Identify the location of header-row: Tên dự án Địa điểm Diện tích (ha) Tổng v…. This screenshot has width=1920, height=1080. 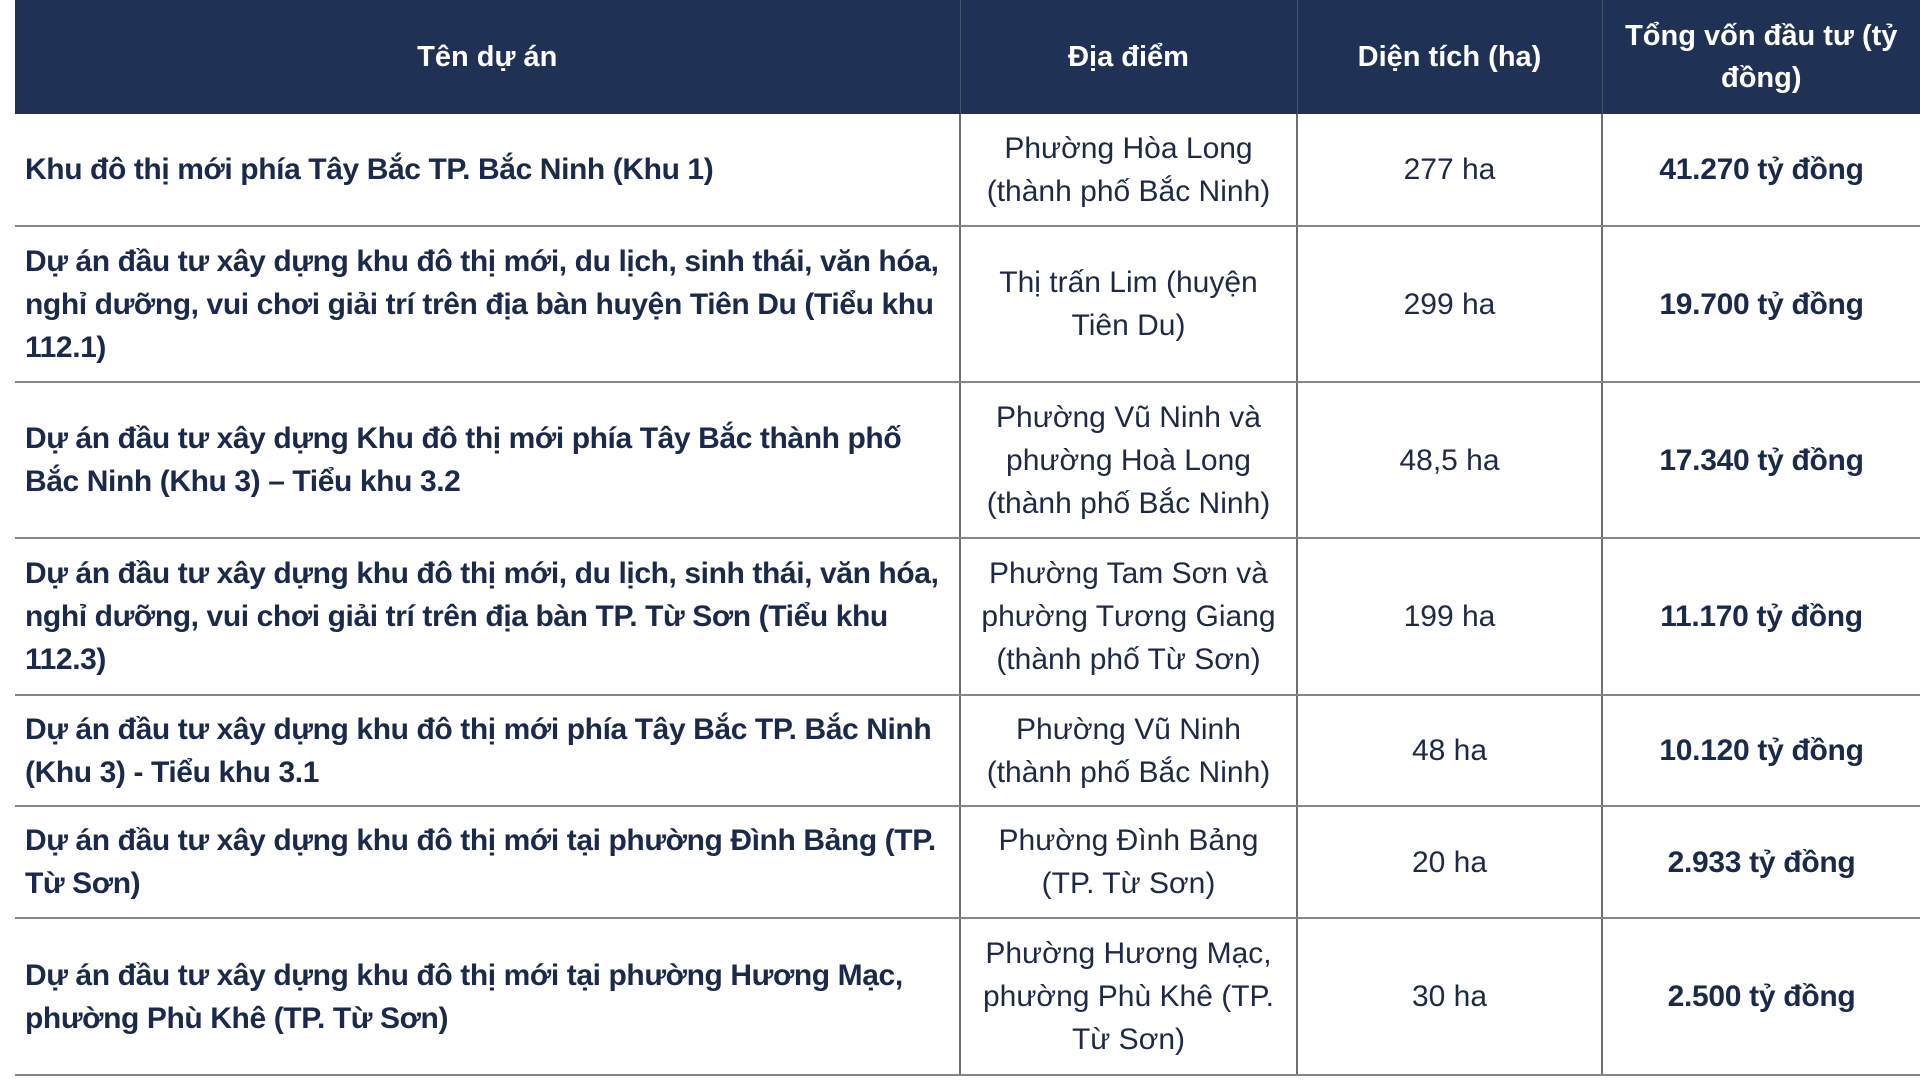
(967, 57).